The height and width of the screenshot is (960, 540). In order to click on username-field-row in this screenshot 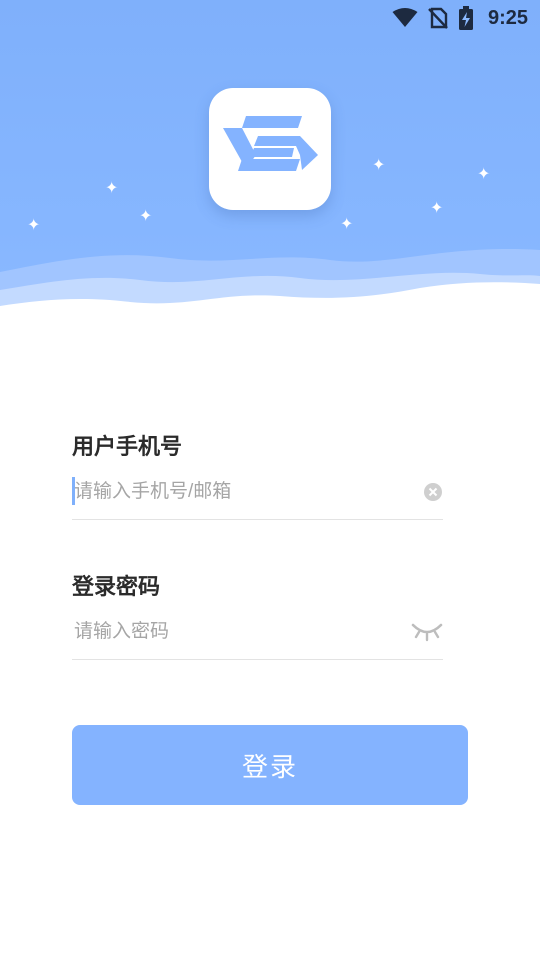, I will do `click(257, 492)`.